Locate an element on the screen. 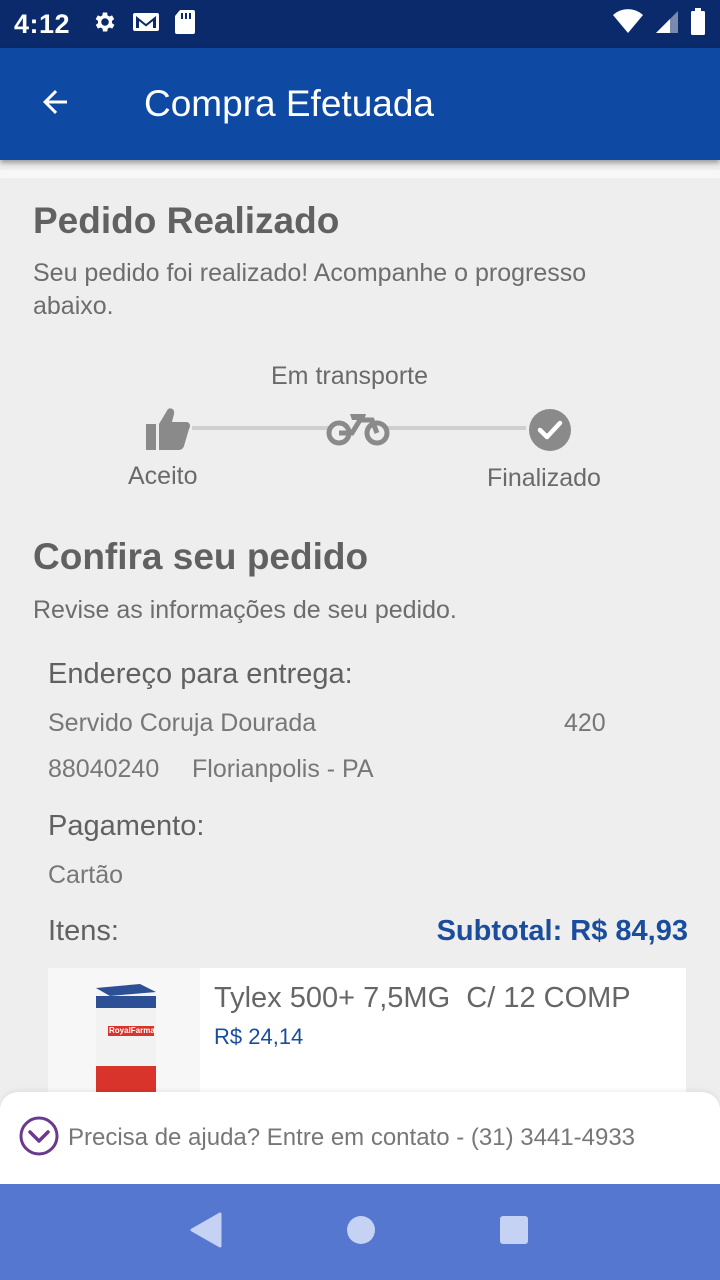 The height and width of the screenshot is (1280, 720). product-name: Tylex 500+ 7,5MG C/ 12 COMP is located at coordinates (422, 998).